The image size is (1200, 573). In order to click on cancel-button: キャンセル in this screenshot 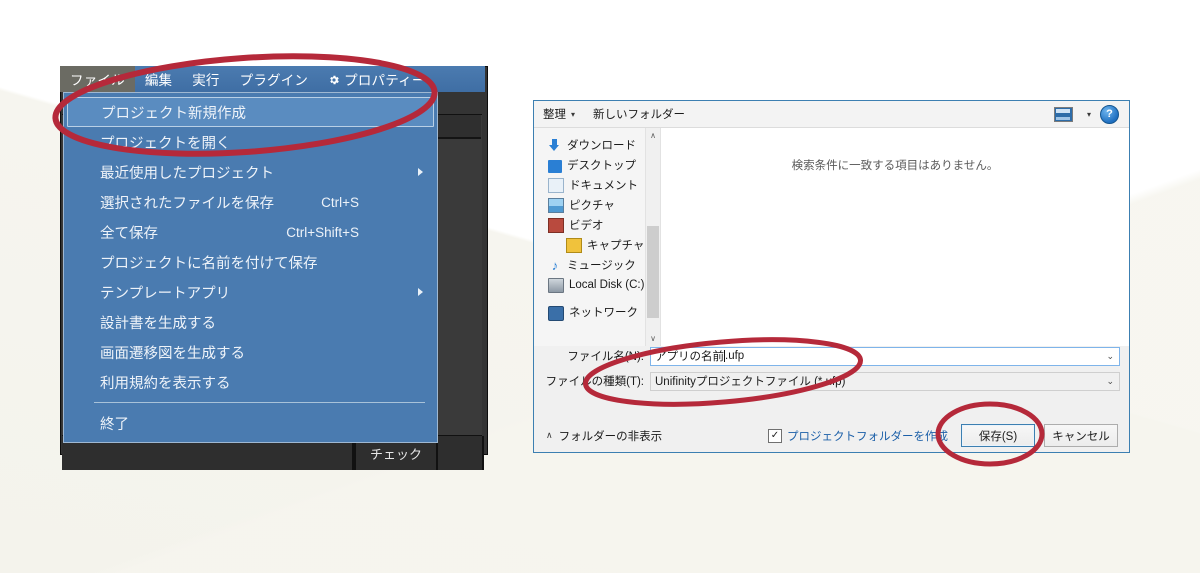, I will do `click(1081, 435)`.